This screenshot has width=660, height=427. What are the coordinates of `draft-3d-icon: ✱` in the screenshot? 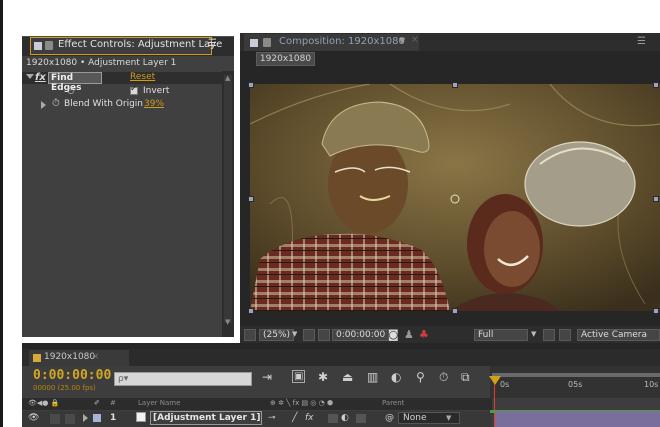 It's located at (323, 377).